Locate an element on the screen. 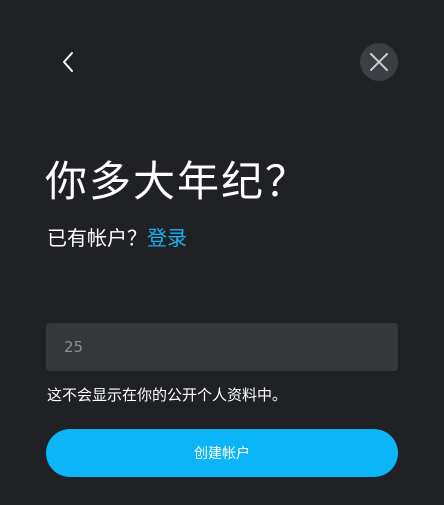  age-input is located at coordinates (222, 347).